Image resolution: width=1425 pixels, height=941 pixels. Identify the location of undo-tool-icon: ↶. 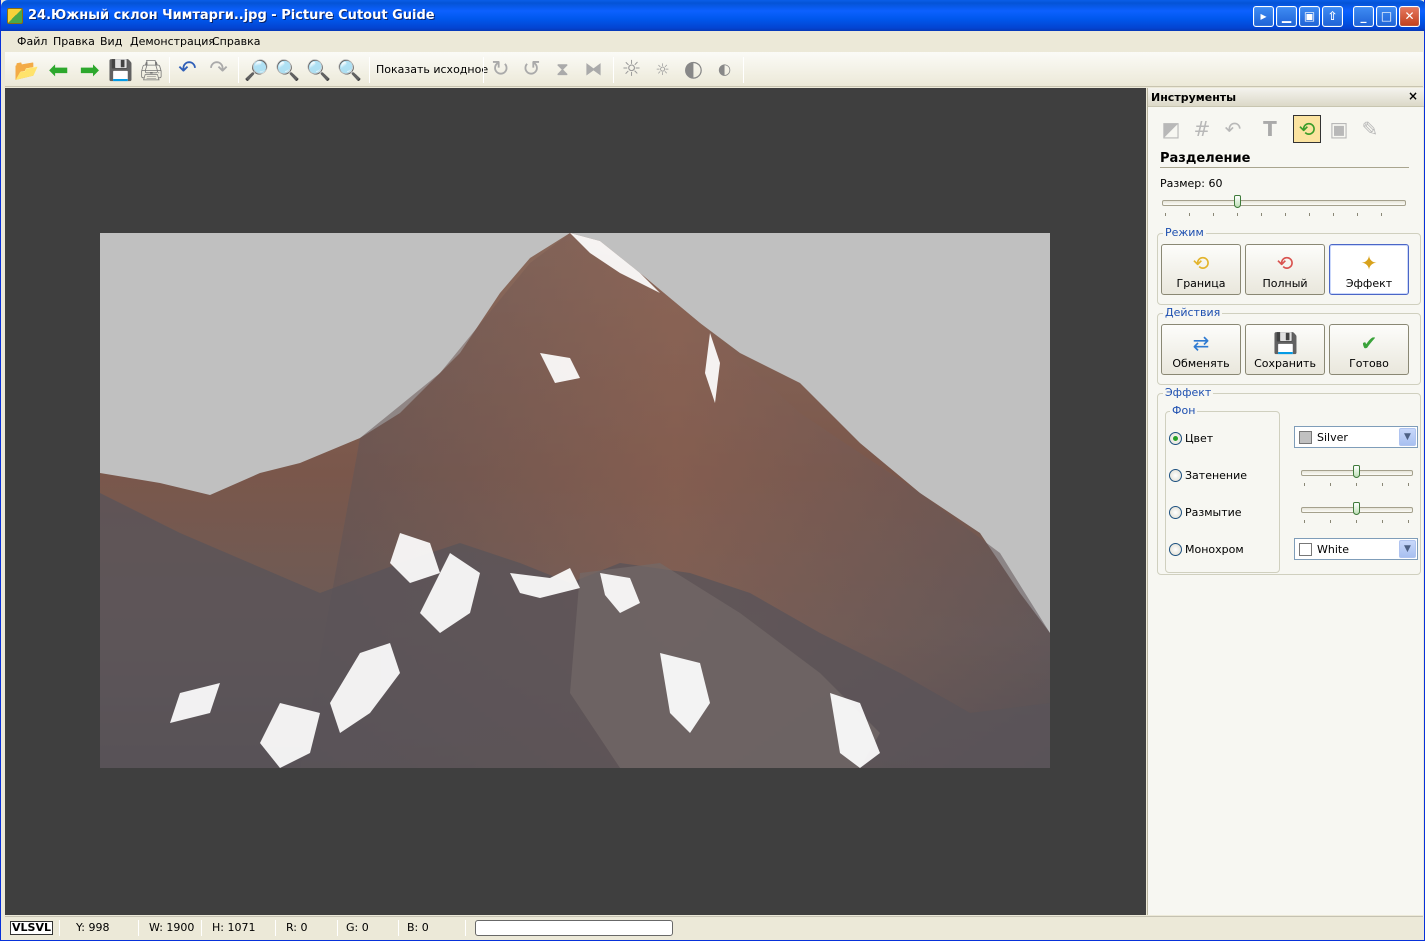
(1233, 129).